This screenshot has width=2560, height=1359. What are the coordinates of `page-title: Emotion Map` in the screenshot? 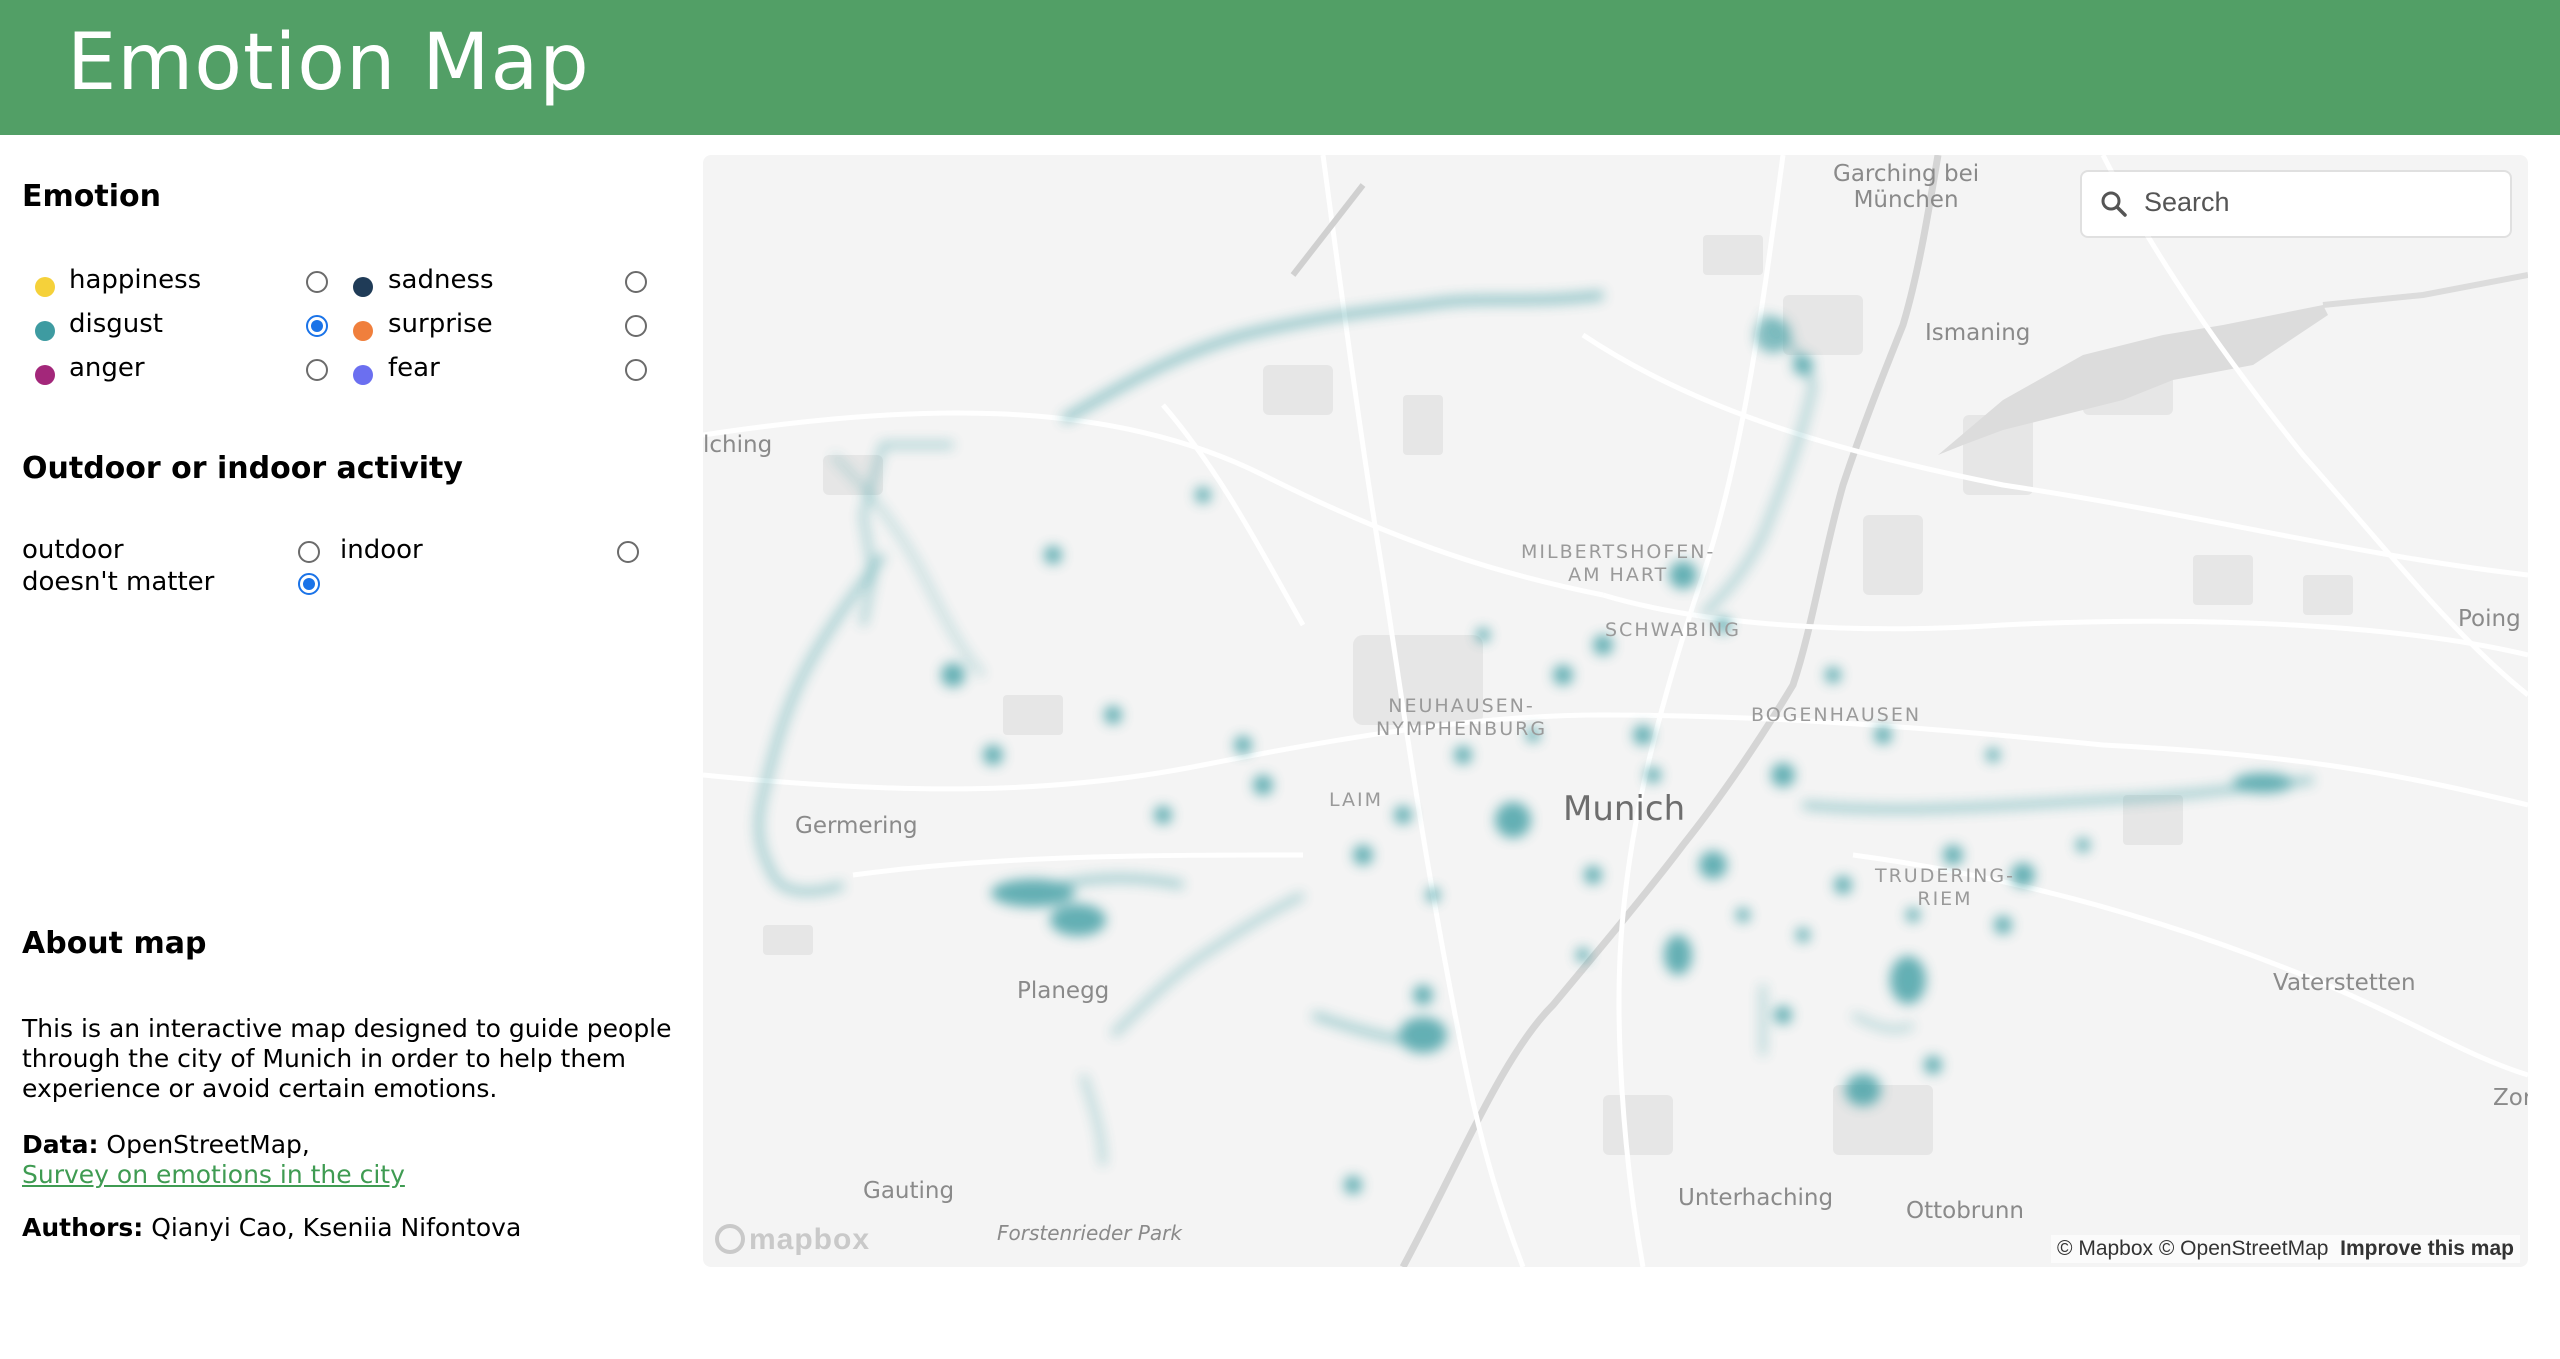 It's located at (328, 63).